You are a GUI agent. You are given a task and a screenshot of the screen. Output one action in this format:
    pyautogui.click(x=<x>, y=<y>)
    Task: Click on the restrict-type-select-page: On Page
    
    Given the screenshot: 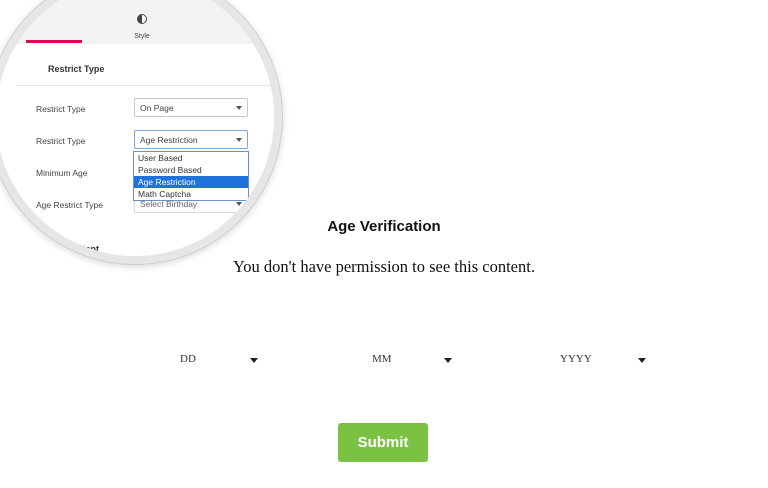 What is the action you would take?
    pyautogui.click(x=191, y=107)
    